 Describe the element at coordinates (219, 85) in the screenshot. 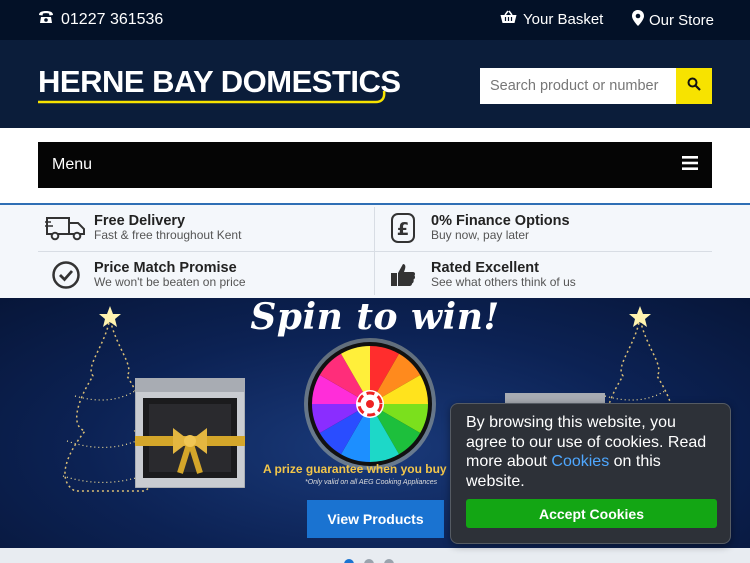

I see `site-logo: HERNE BAY DOMESTICS` at that location.